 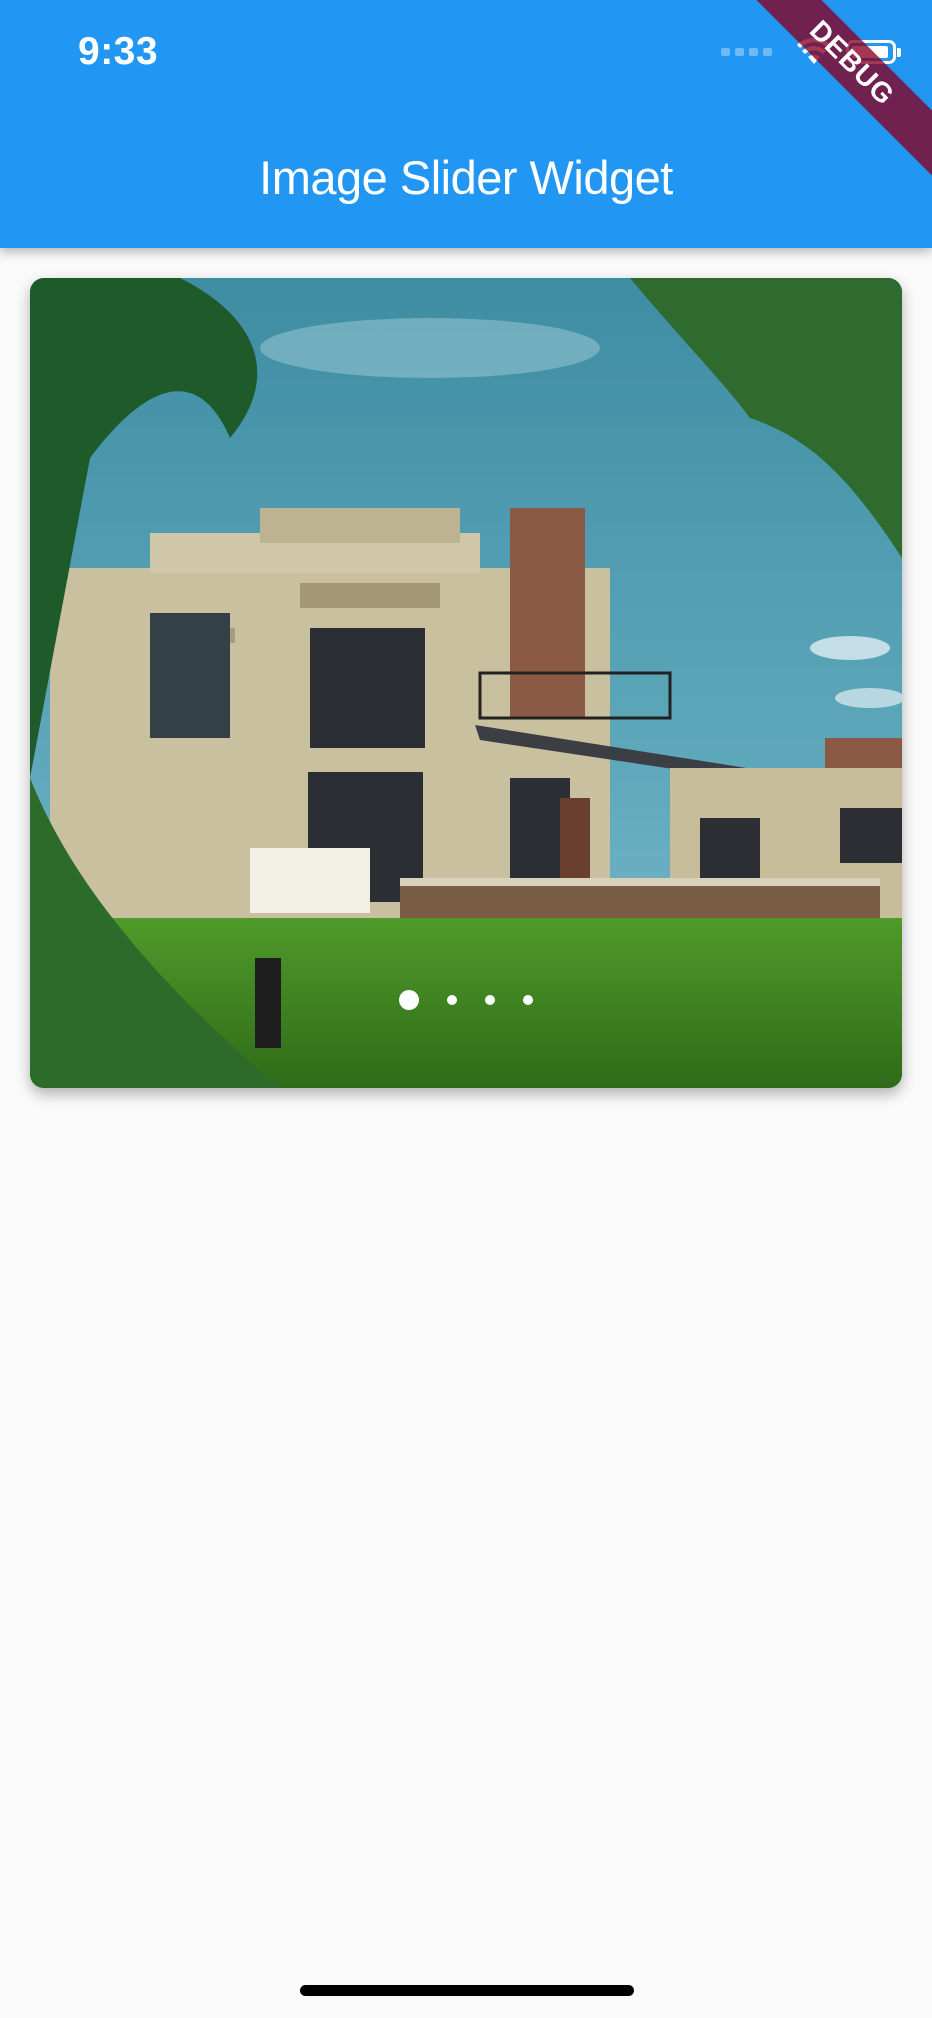 What do you see at coordinates (466, 124) in the screenshot?
I see `app-bar: 9:33 Image Slider Widget` at bounding box center [466, 124].